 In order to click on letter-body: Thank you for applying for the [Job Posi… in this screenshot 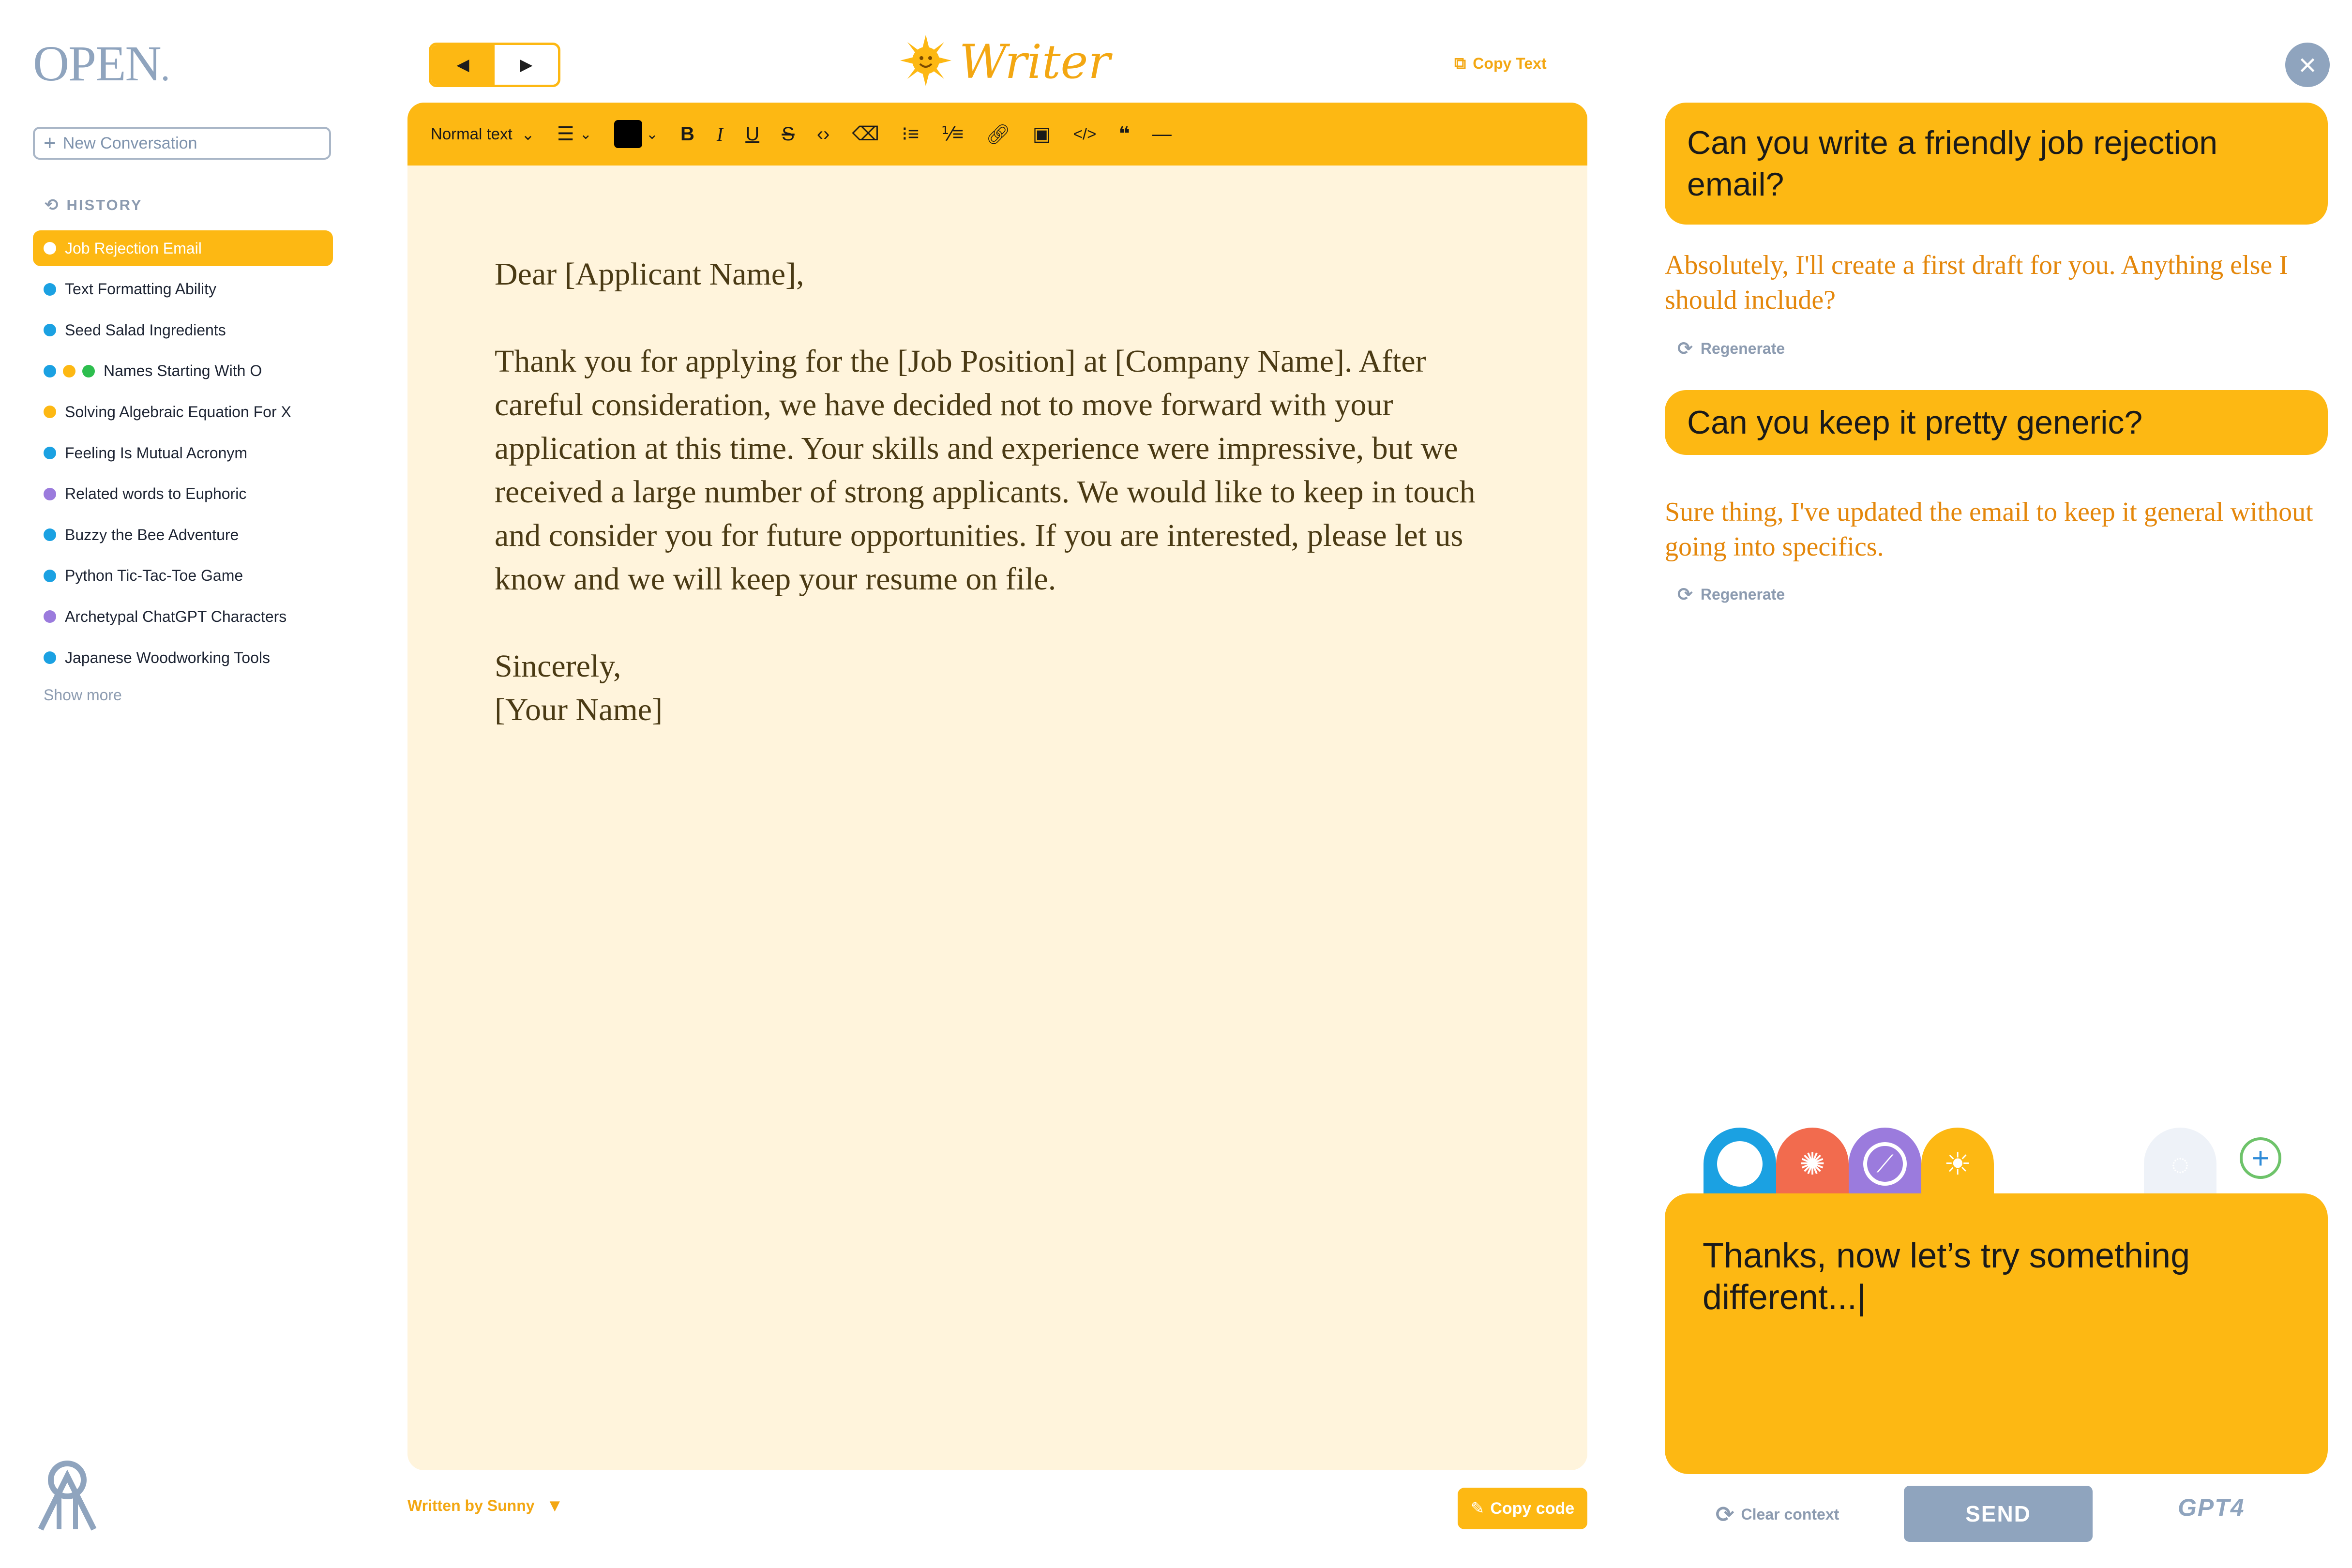, I will do `click(985, 470)`.